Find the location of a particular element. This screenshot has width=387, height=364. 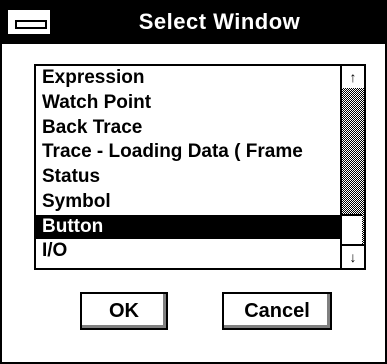

scroll-up-button: ↑ is located at coordinates (353, 78).